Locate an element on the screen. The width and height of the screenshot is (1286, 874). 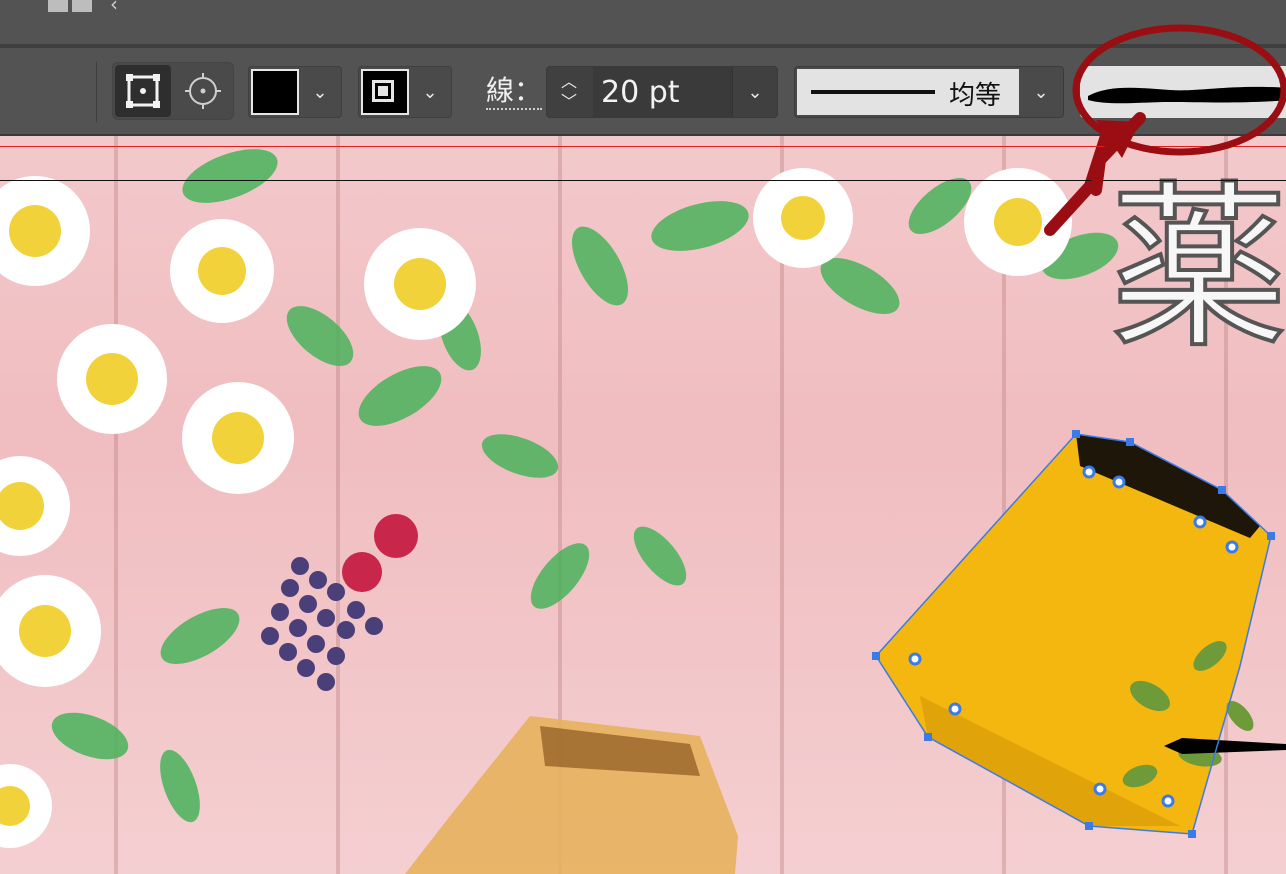
crosshair-icon is located at coordinates (203, 91).